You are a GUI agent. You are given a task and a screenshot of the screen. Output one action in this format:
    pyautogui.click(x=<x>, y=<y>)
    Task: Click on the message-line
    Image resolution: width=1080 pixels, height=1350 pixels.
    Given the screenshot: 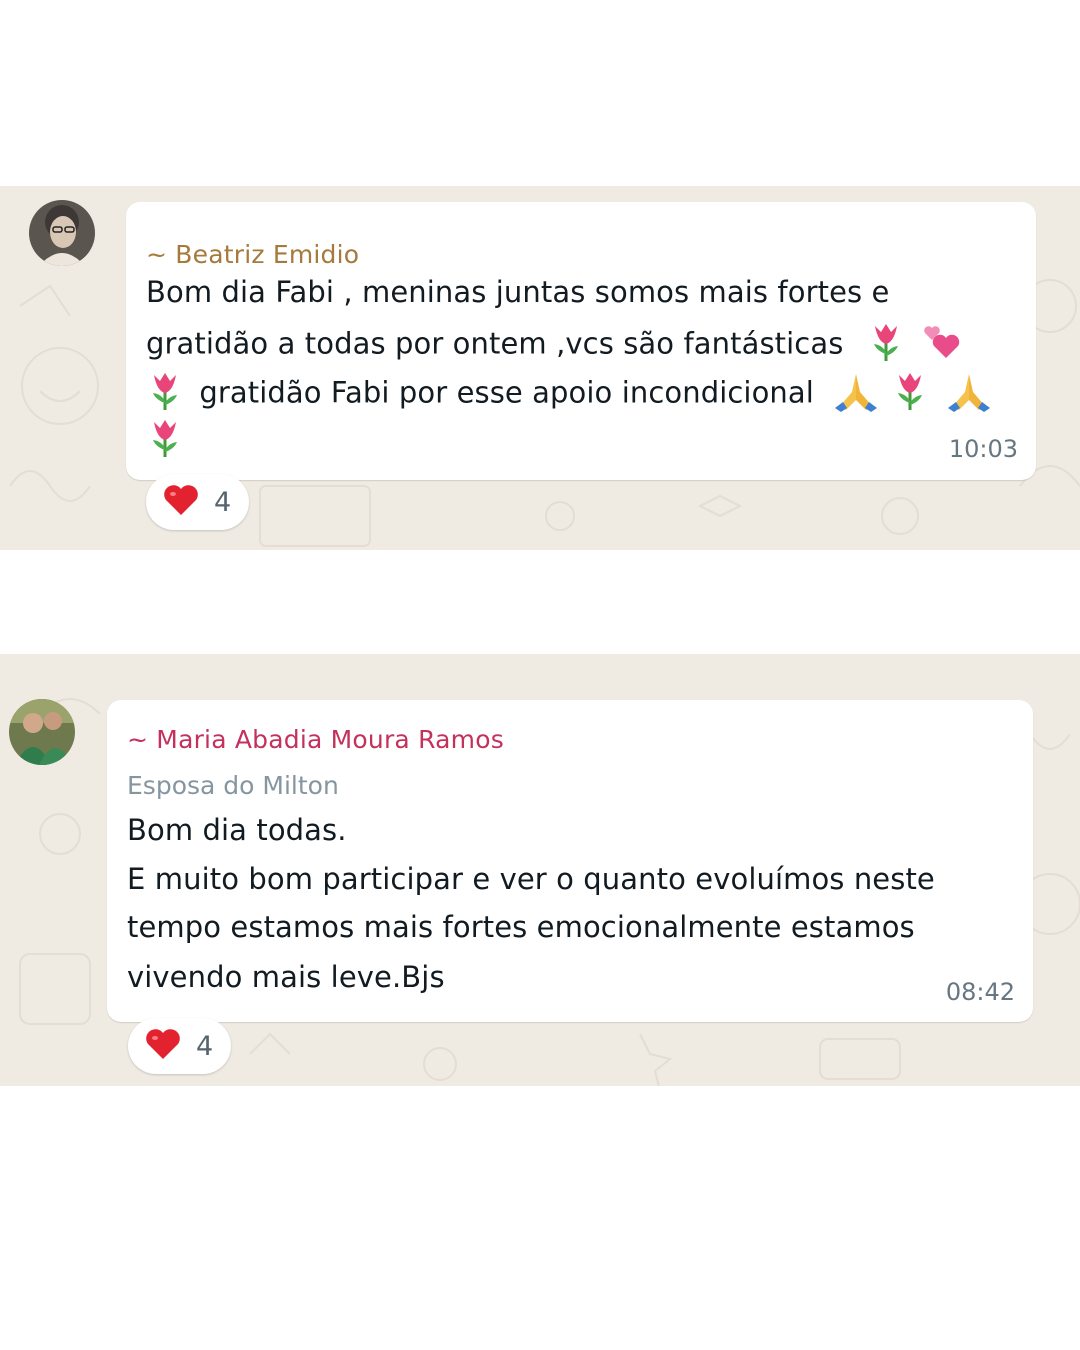 What is the action you would take?
    pyautogui.click(x=165, y=441)
    